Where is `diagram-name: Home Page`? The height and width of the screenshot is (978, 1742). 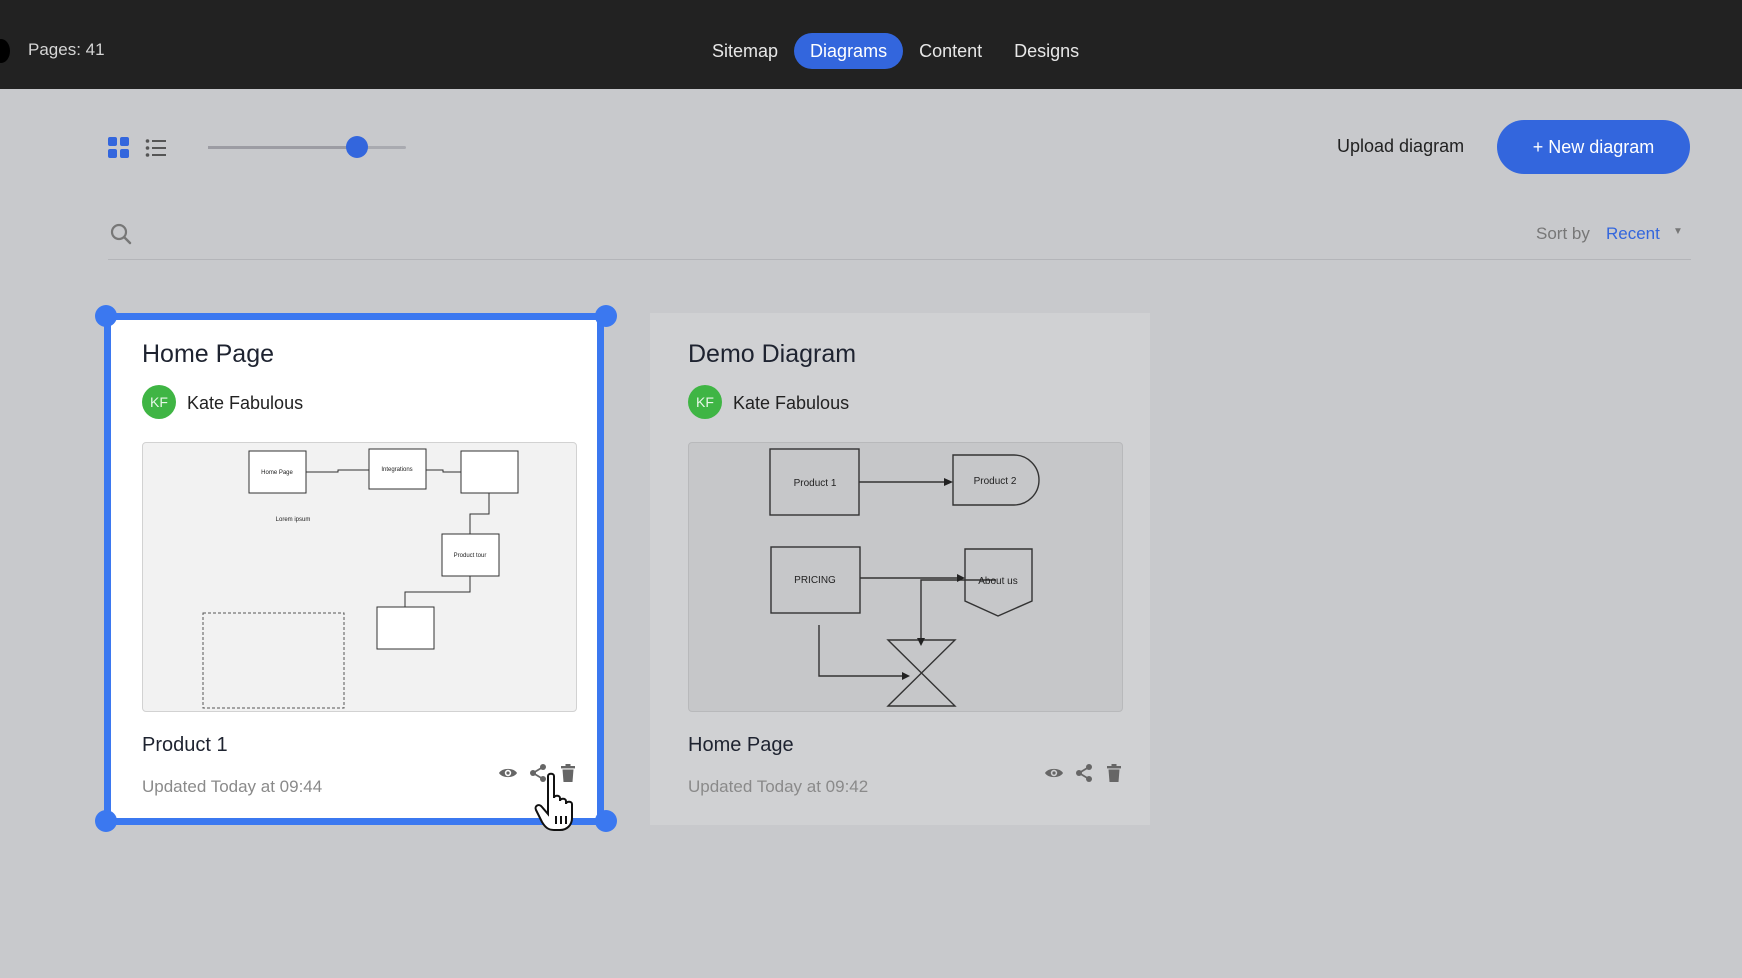 diagram-name: Home Page is located at coordinates (741, 745).